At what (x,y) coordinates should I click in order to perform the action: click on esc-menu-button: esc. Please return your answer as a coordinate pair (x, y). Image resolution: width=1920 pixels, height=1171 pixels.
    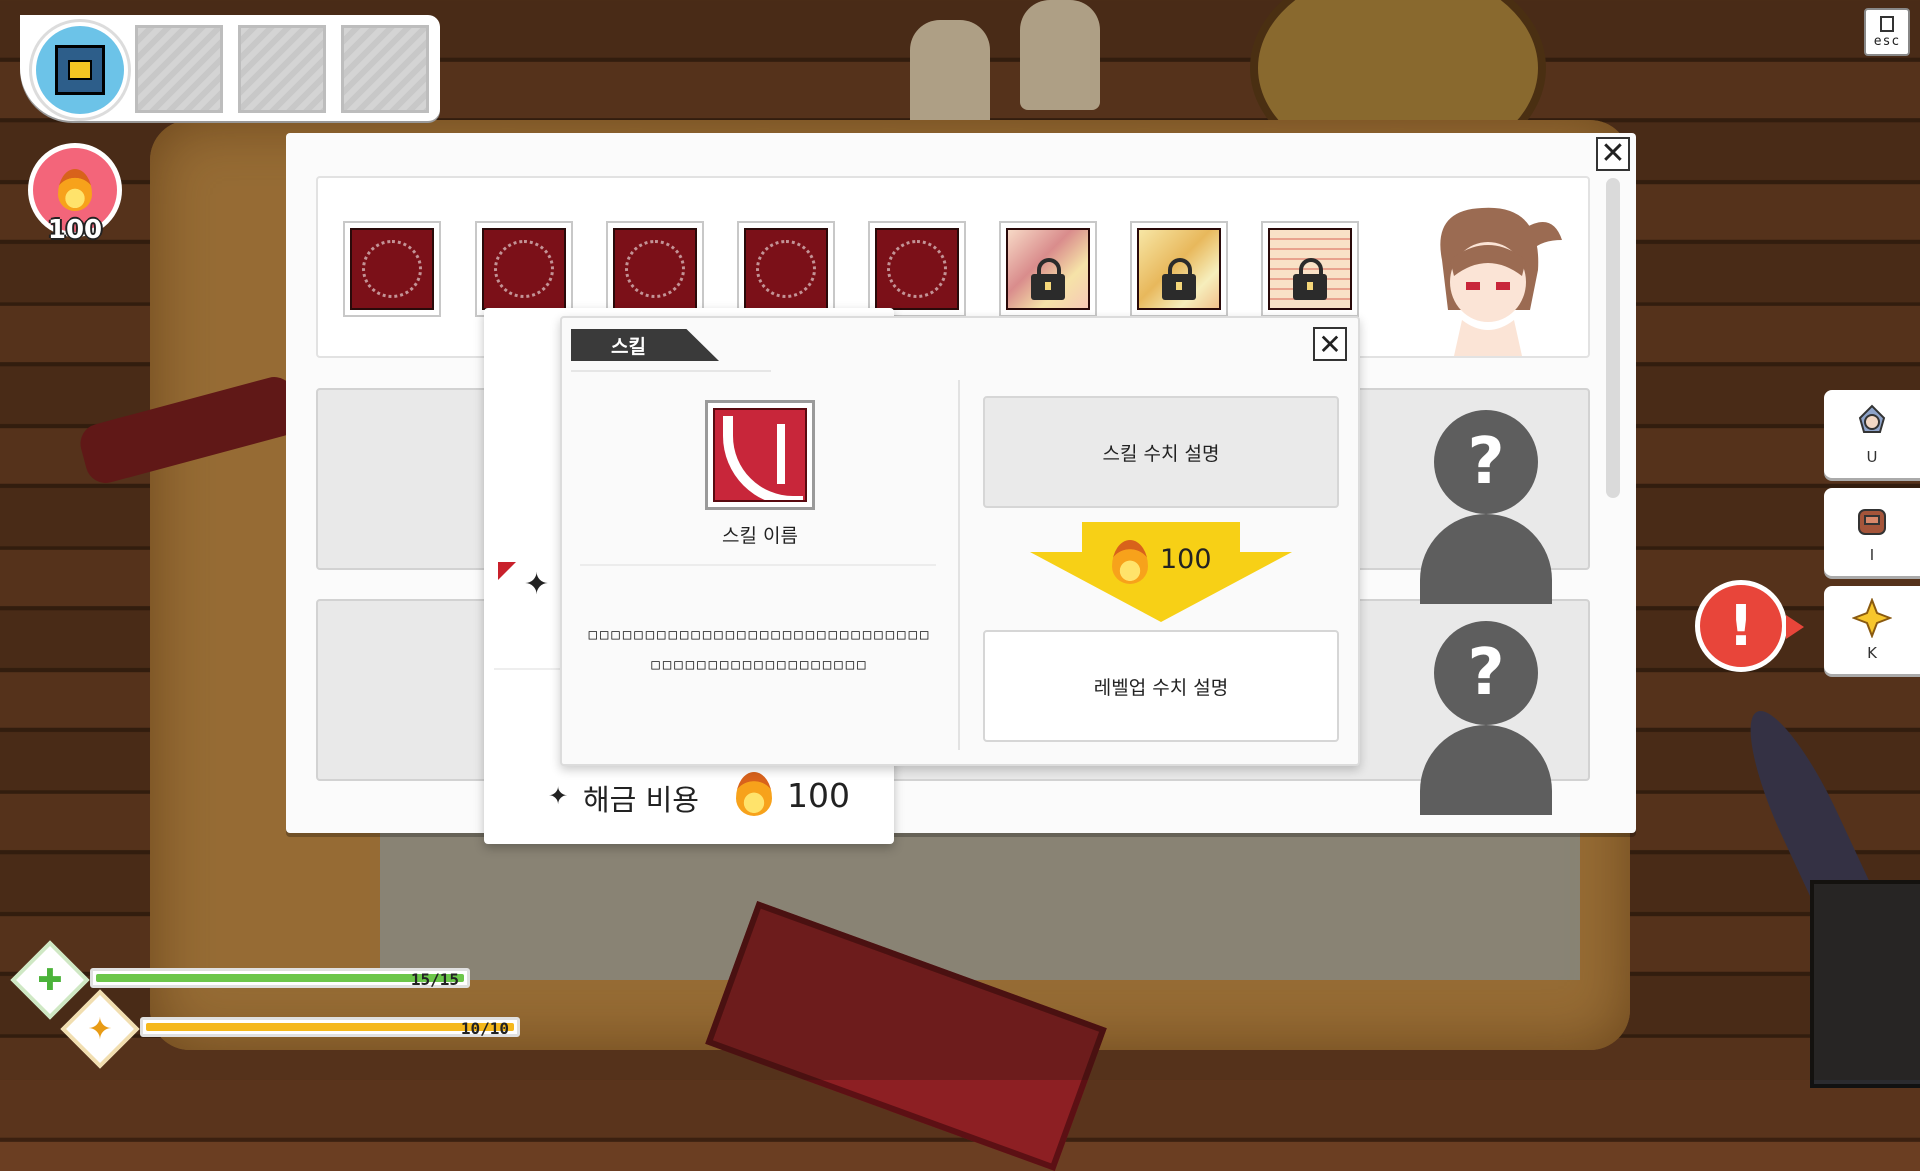
    Looking at the image, I should click on (1887, 32).